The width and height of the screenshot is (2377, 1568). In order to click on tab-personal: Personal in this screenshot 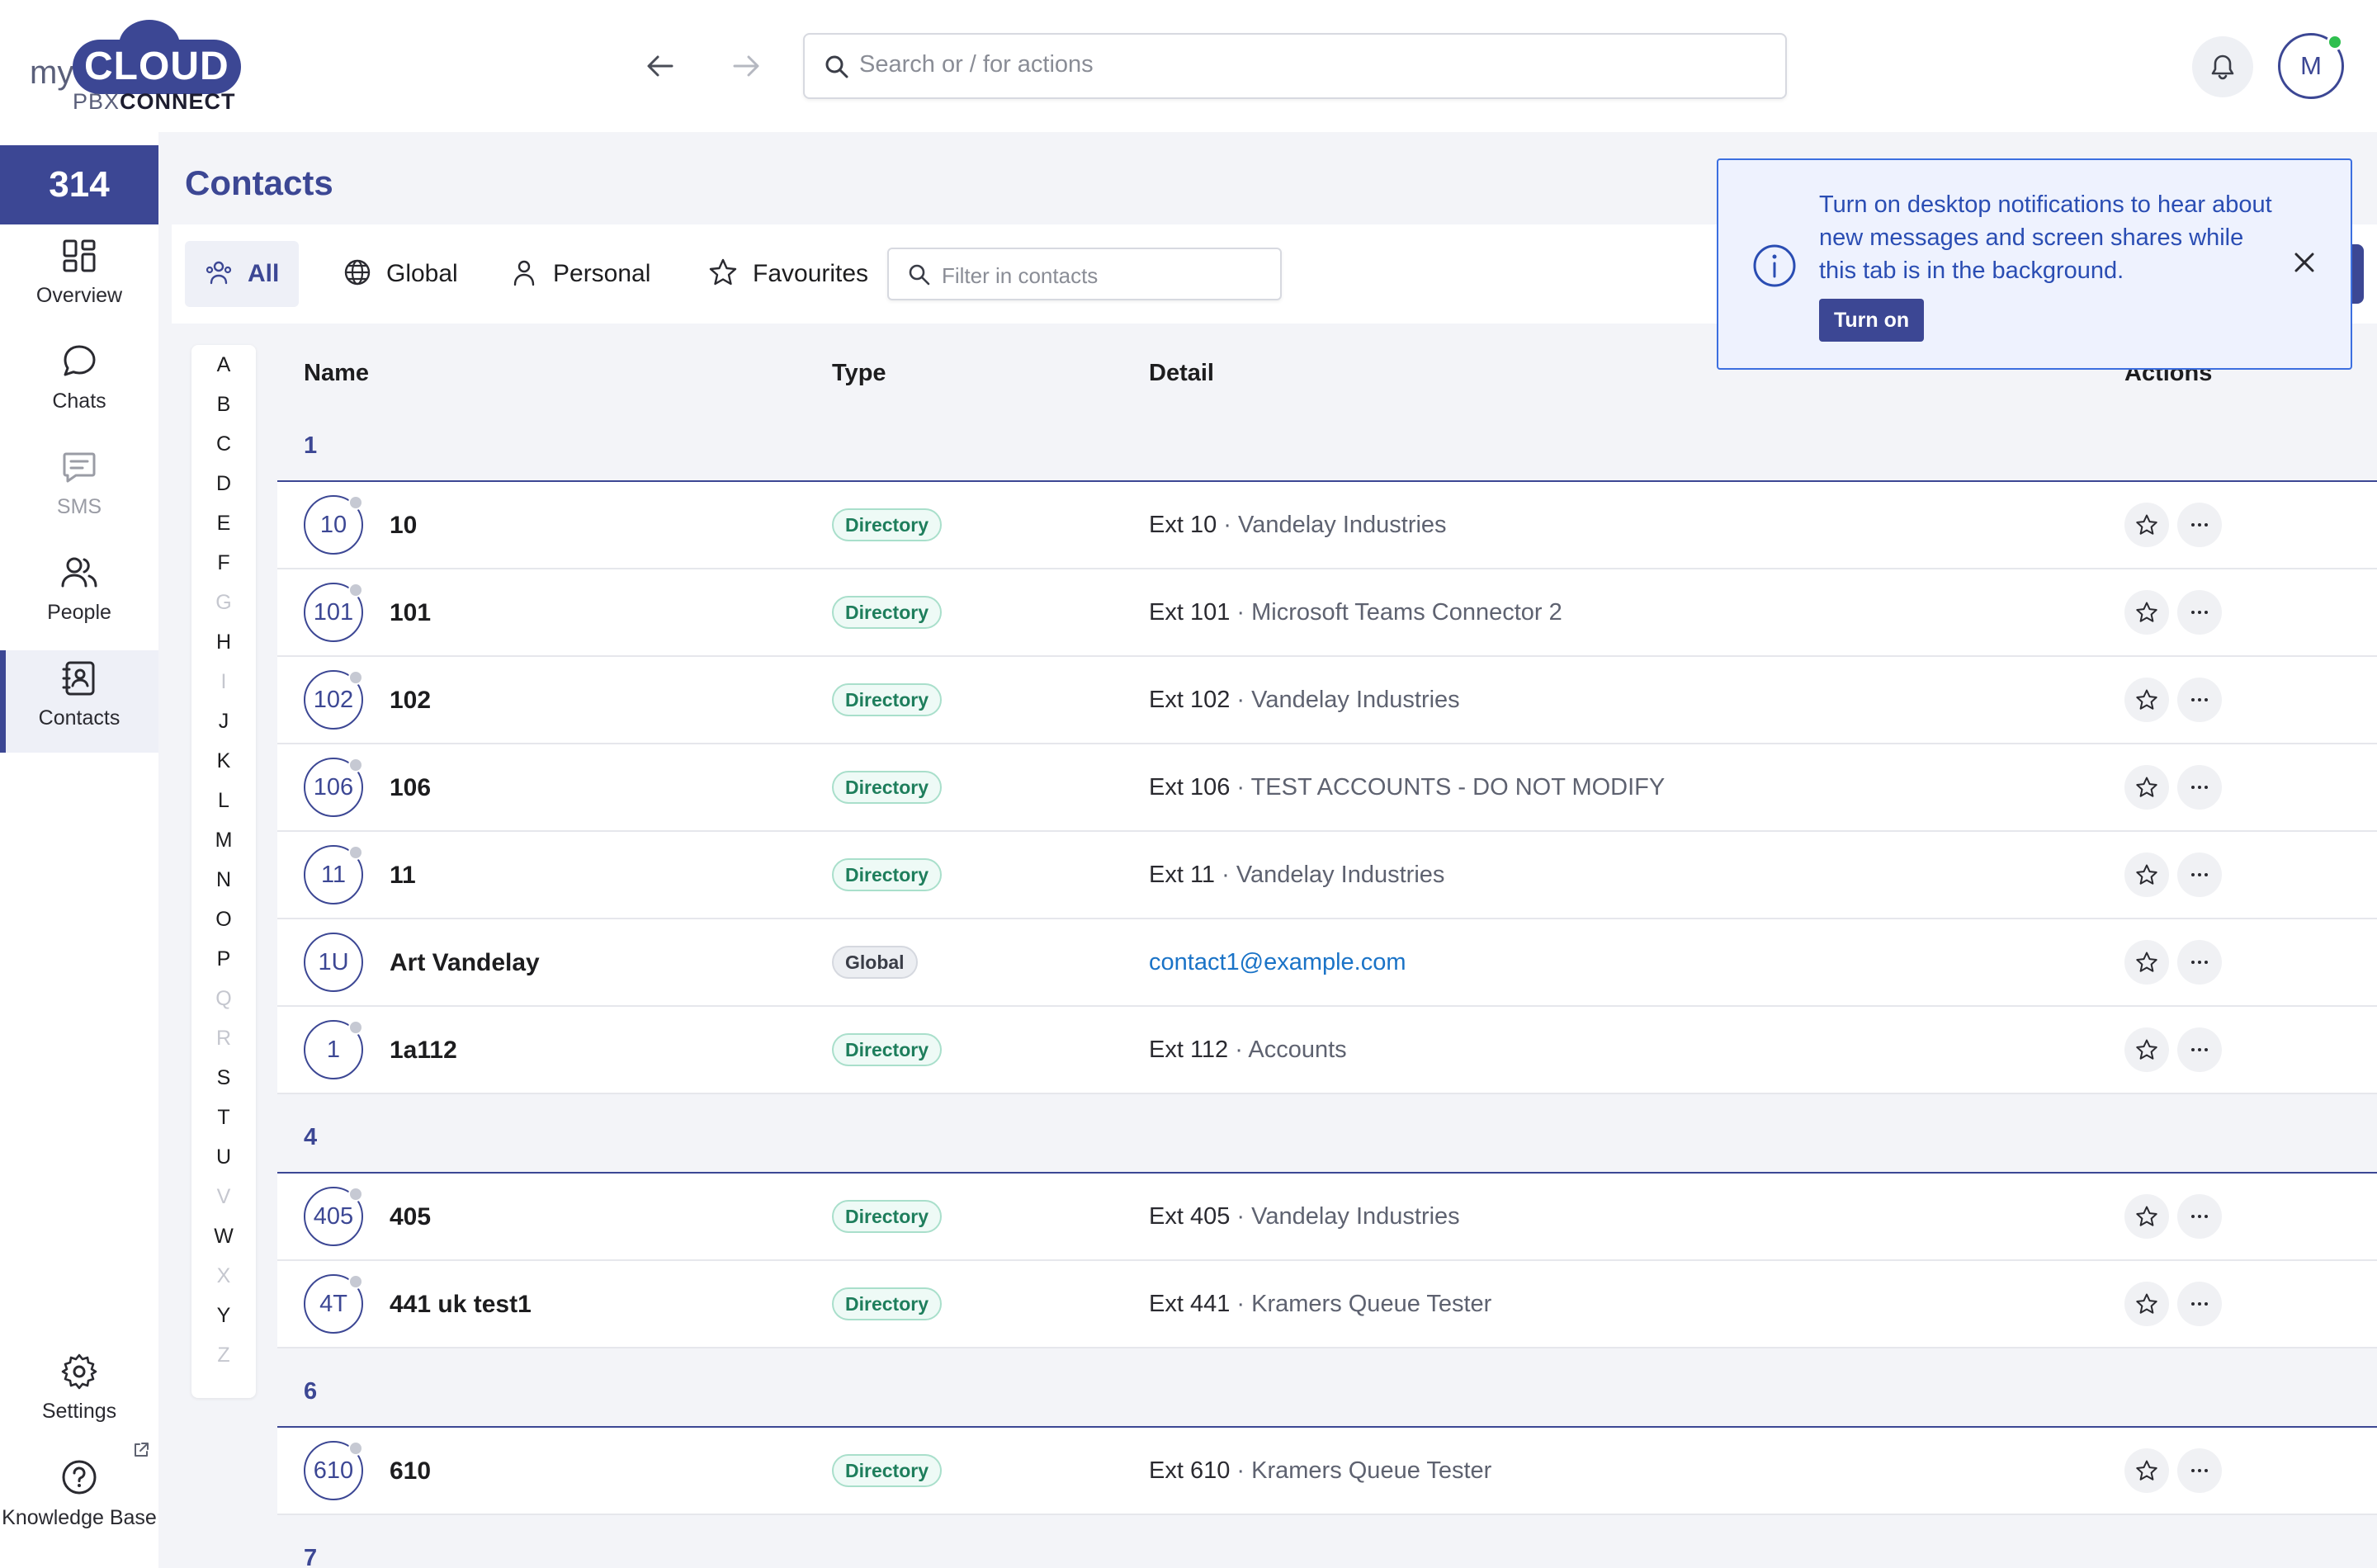, I will do `click(580, 274)`.